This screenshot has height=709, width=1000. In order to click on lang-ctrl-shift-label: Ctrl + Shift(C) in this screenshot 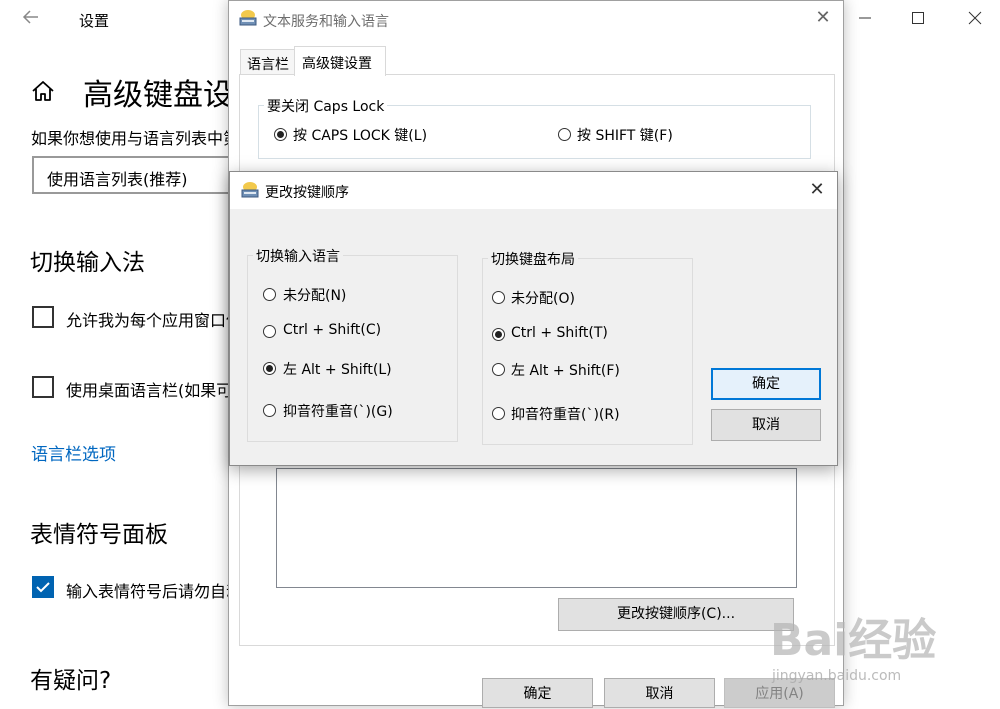, I will do `click(332, 330)`.